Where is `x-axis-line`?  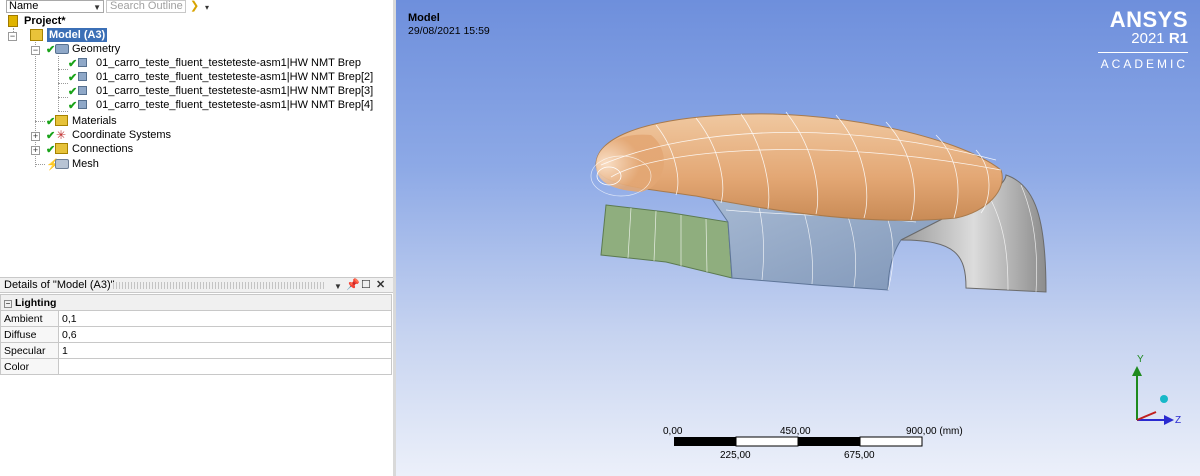 x-axis-line is located at coordinates (1146, 416).